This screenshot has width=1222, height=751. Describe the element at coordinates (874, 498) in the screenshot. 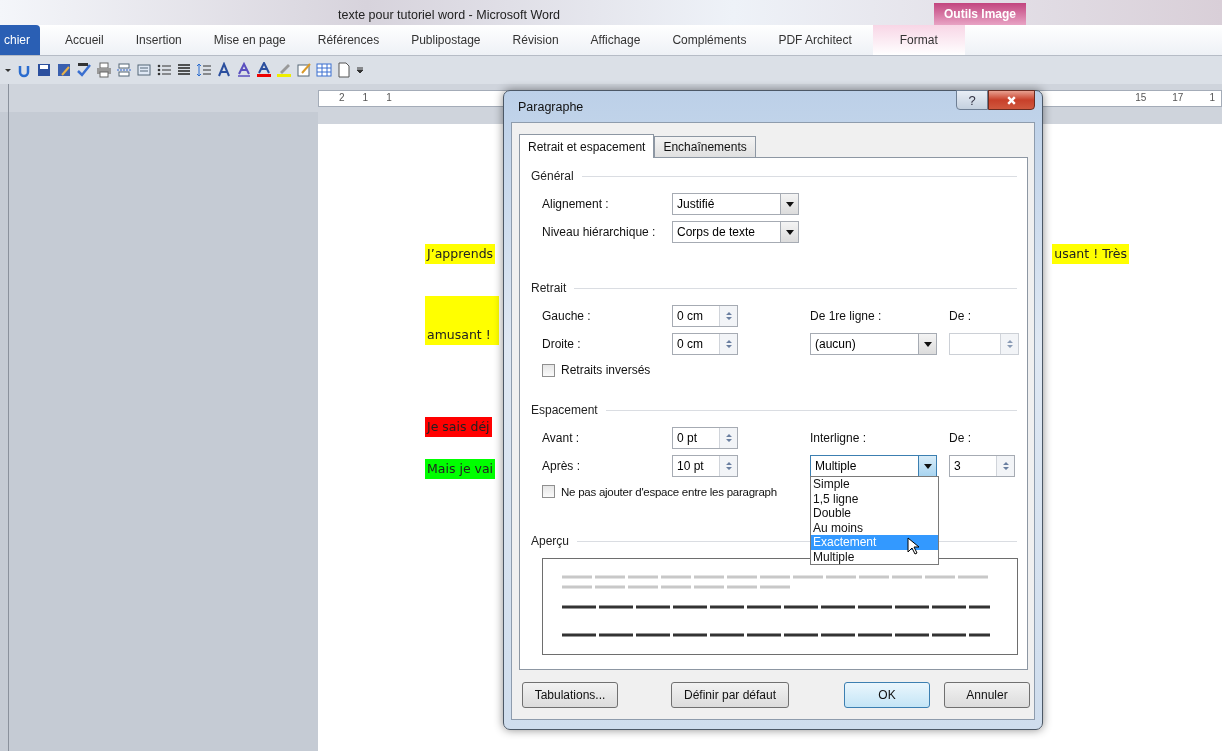

I see `dropdown-option: 1,5 ligne` at that location.